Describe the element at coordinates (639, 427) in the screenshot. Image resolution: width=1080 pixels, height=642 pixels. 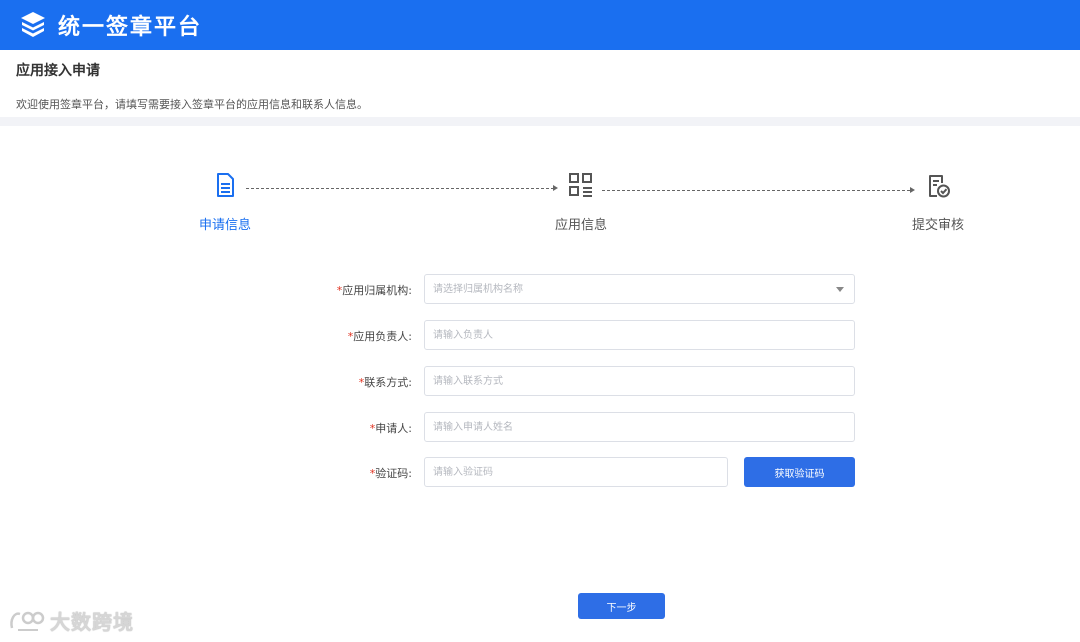
I see `applicant-input` at that location.